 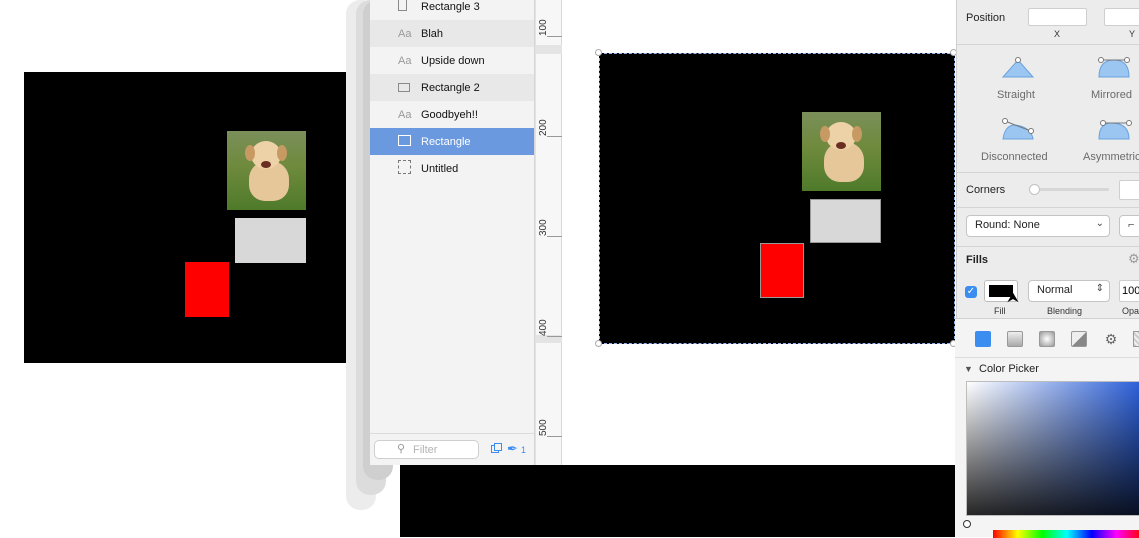 I want to click on noise-fill-button, so click(x=1136, y=339).